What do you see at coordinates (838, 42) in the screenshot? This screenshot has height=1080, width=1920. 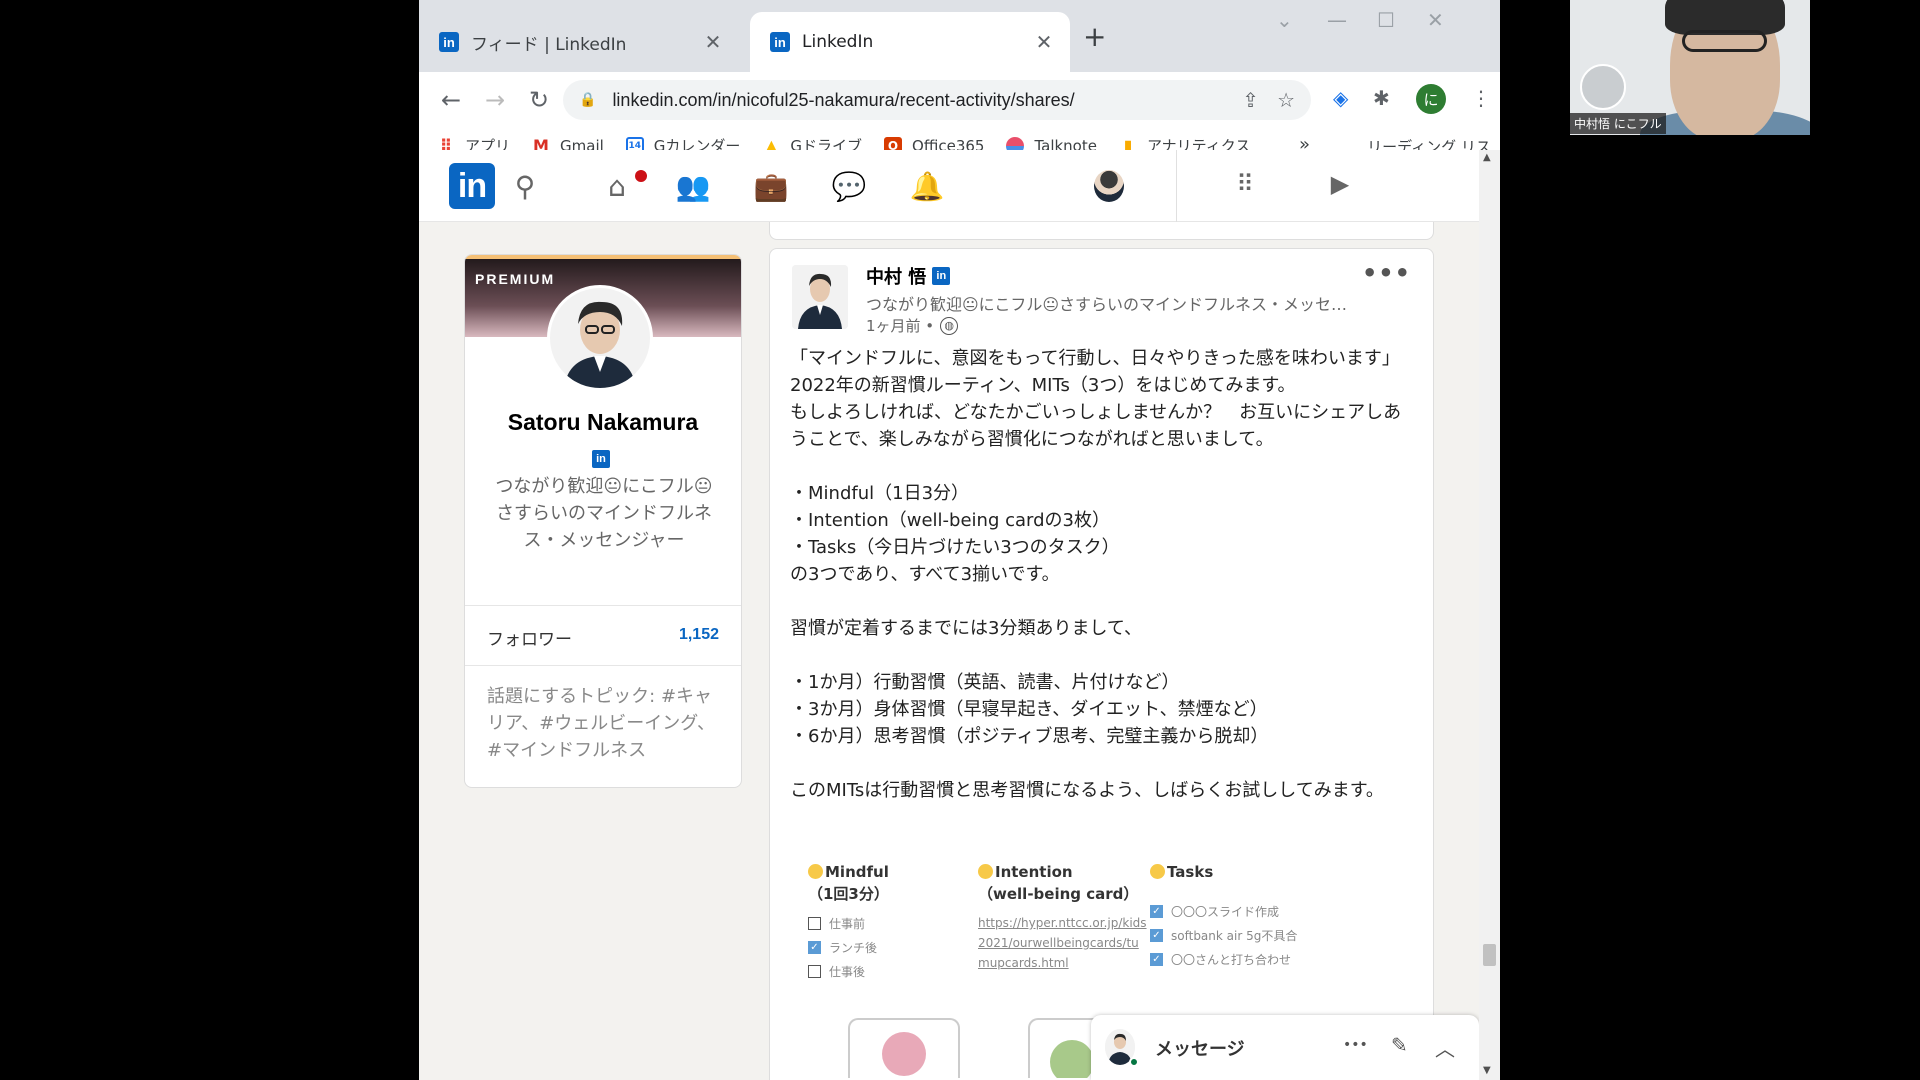 I see `tab-title: LinkedIn` at bounding box center [838, 42].